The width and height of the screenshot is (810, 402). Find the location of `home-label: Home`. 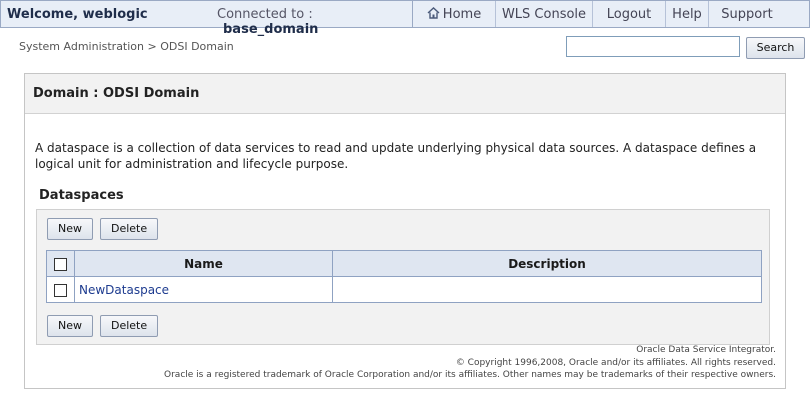

home-label: Home is located at coordinates (462, 14).